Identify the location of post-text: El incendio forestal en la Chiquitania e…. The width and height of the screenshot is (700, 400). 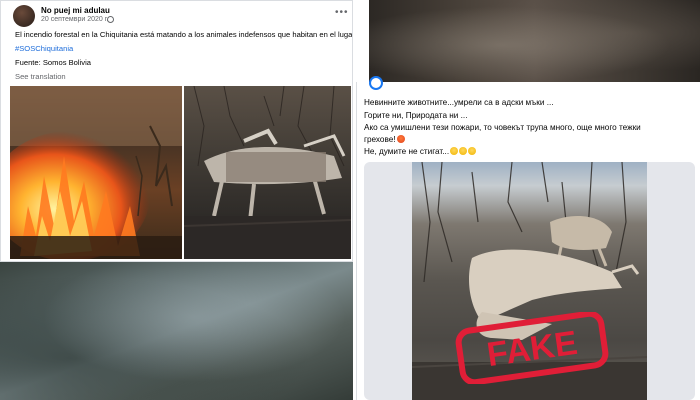
(184, 34).